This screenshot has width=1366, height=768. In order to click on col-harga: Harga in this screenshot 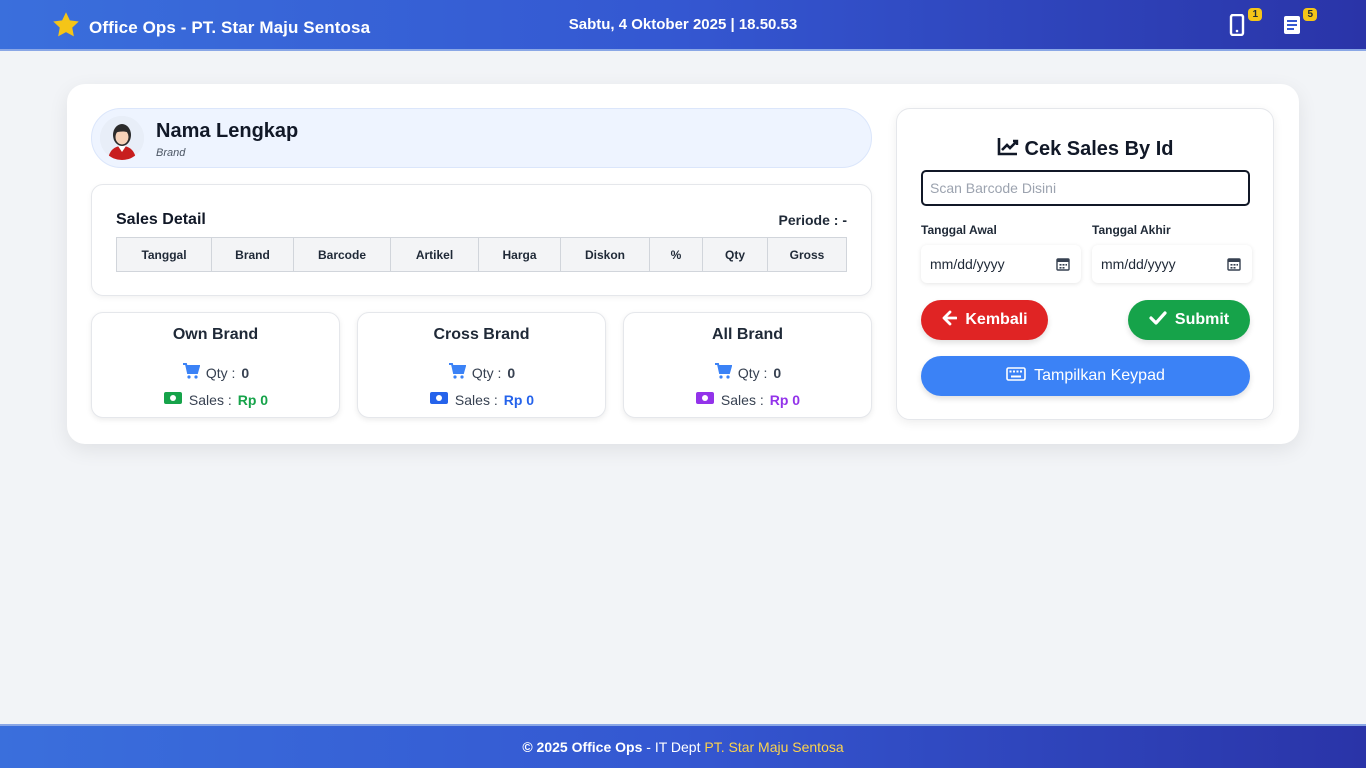, I will do `click(519, 254)`.